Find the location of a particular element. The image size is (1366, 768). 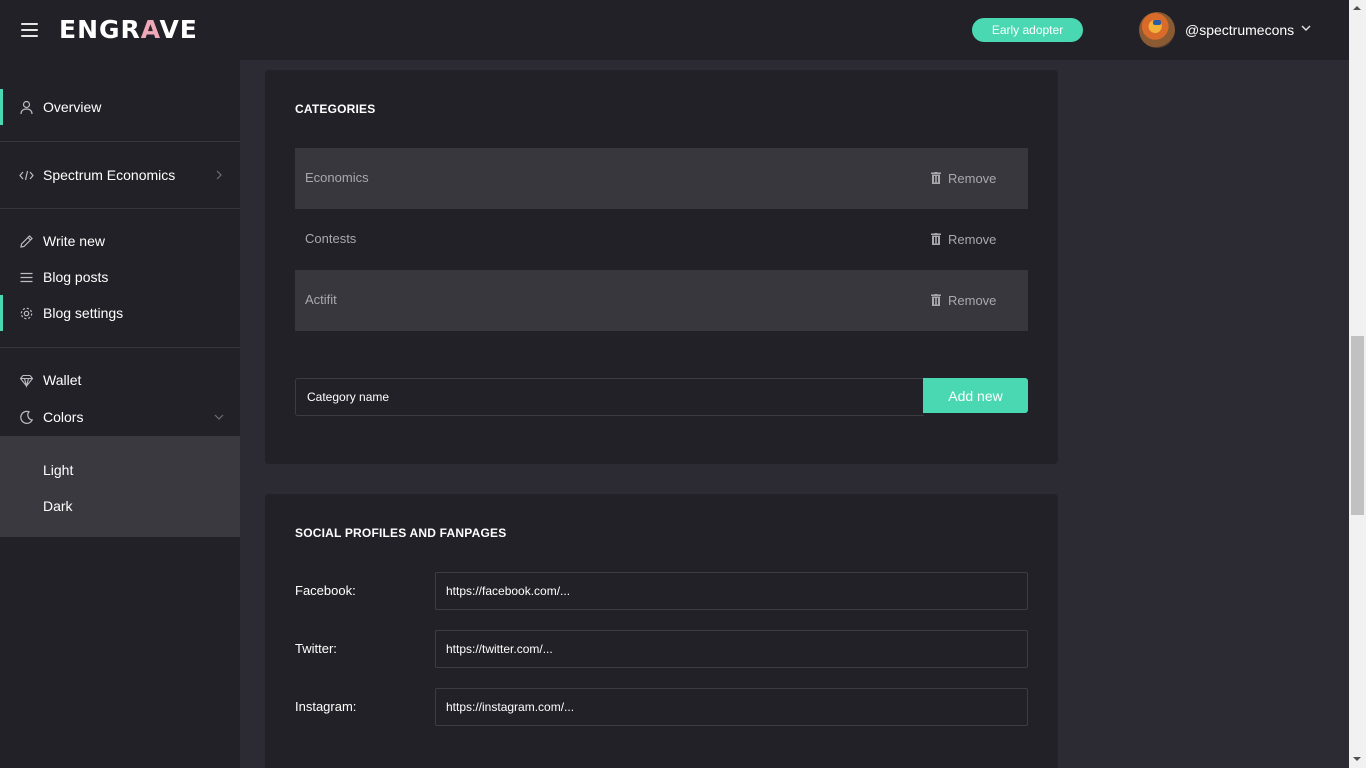

submenu-item-light: Light is located at coordinates (58, 470).